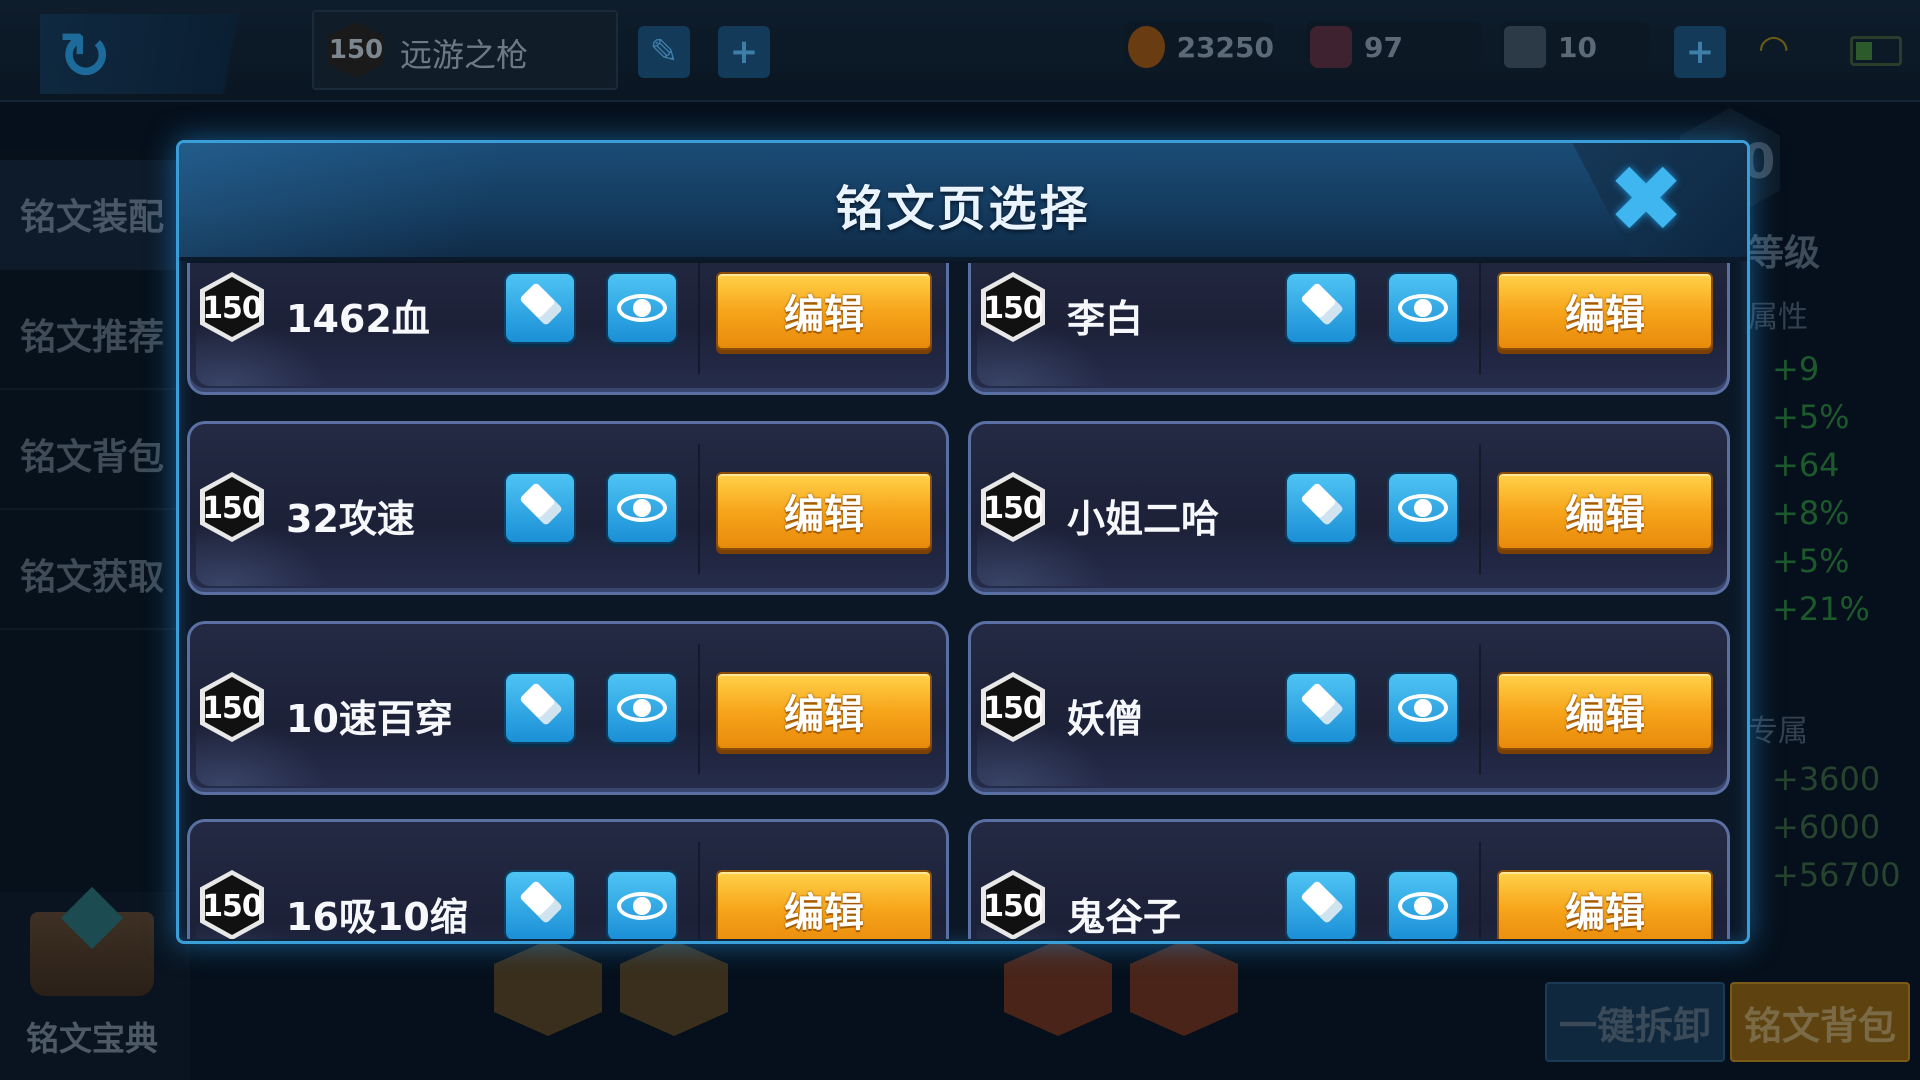 The image size is (1920, 1080). Describe the element at coordinates (1575, 47) in the screenshot. I see `coupon-counter: 10` at that location.